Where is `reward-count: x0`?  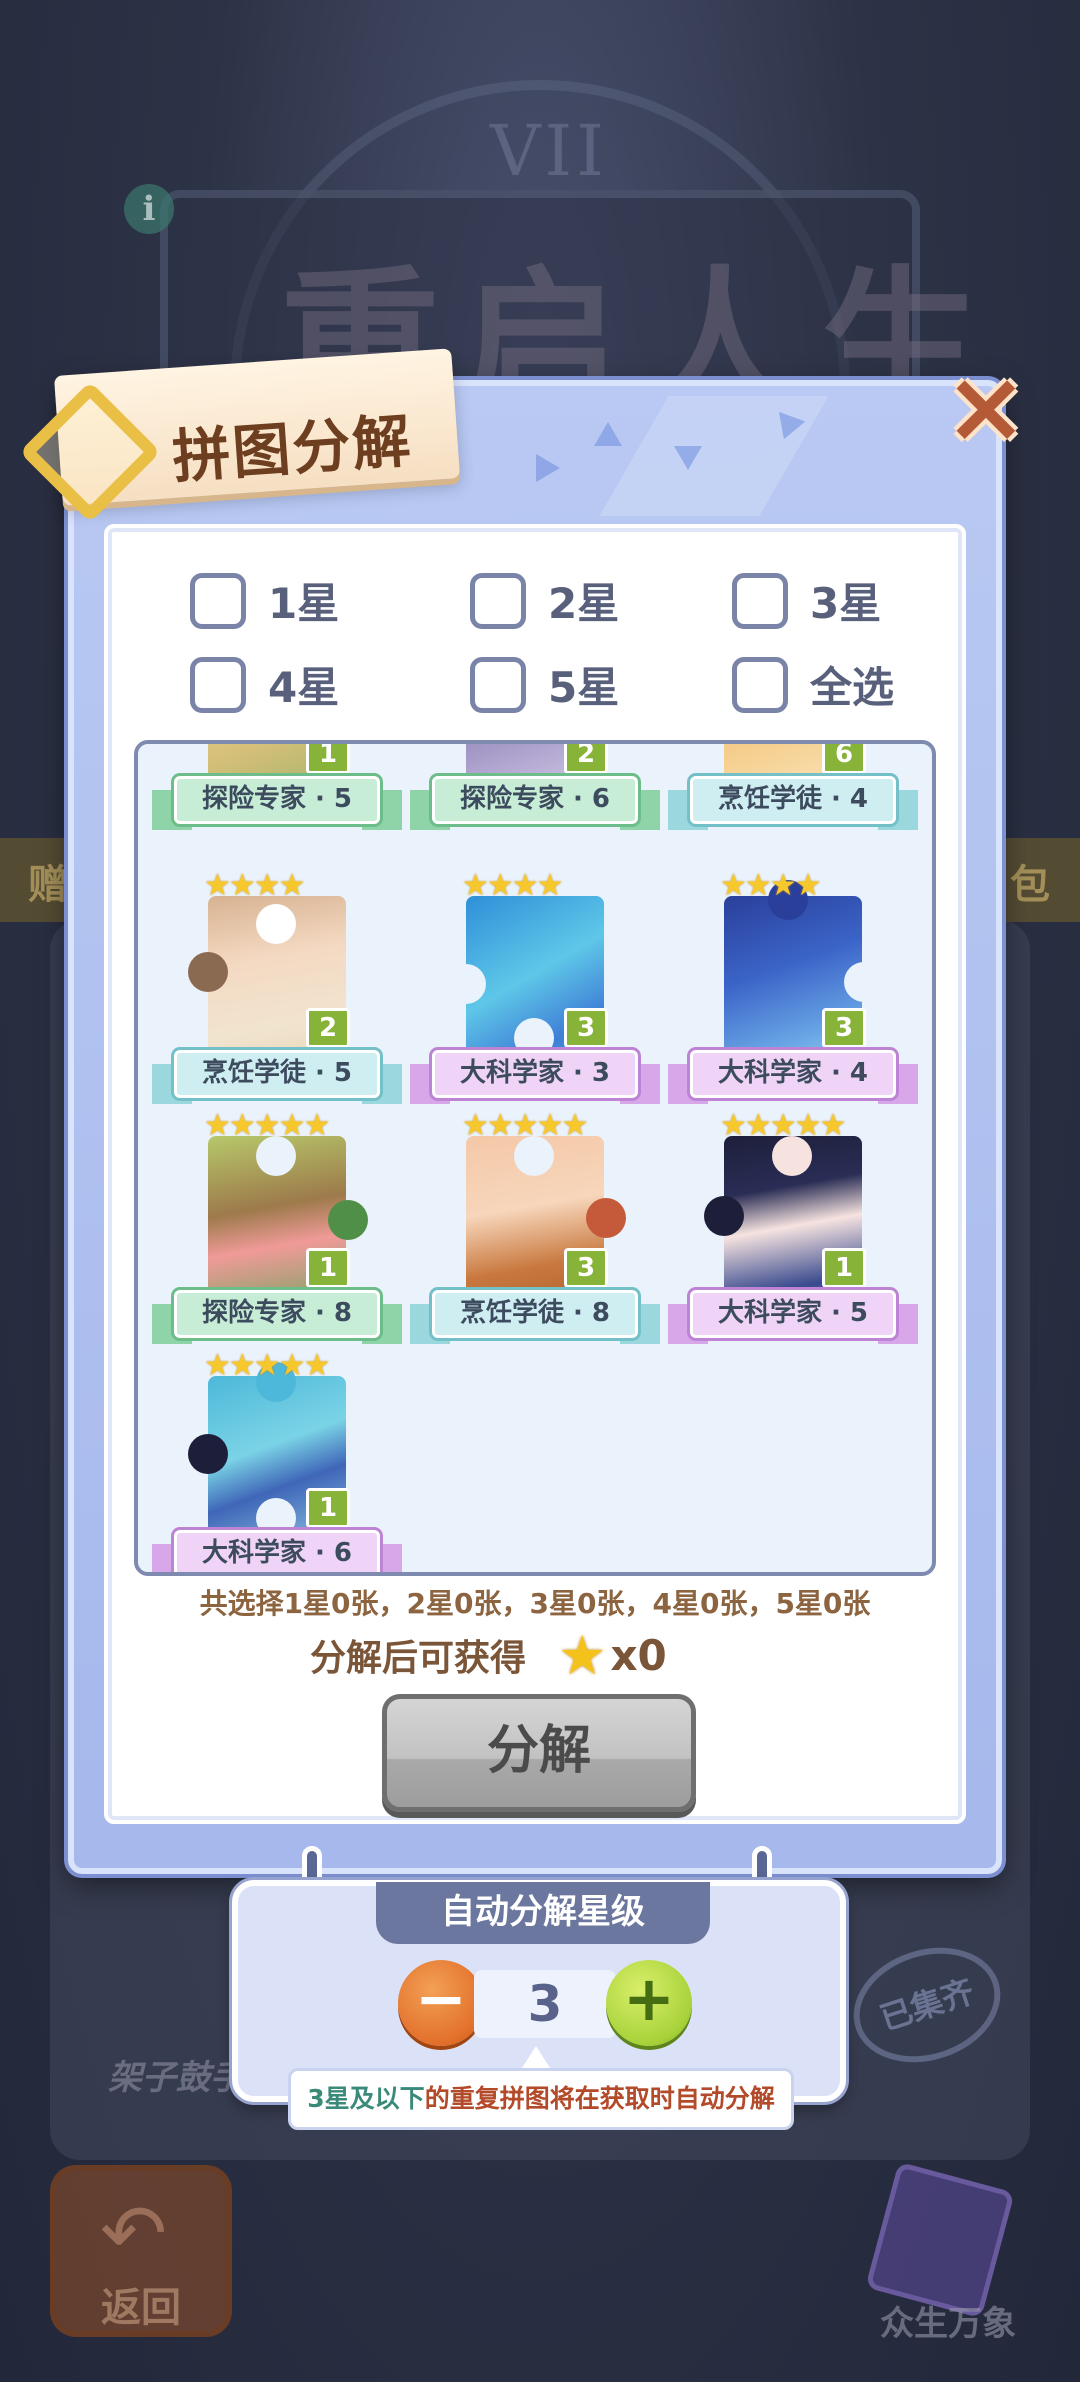 reward-count: x0 is located at coordinates (638, 1655).